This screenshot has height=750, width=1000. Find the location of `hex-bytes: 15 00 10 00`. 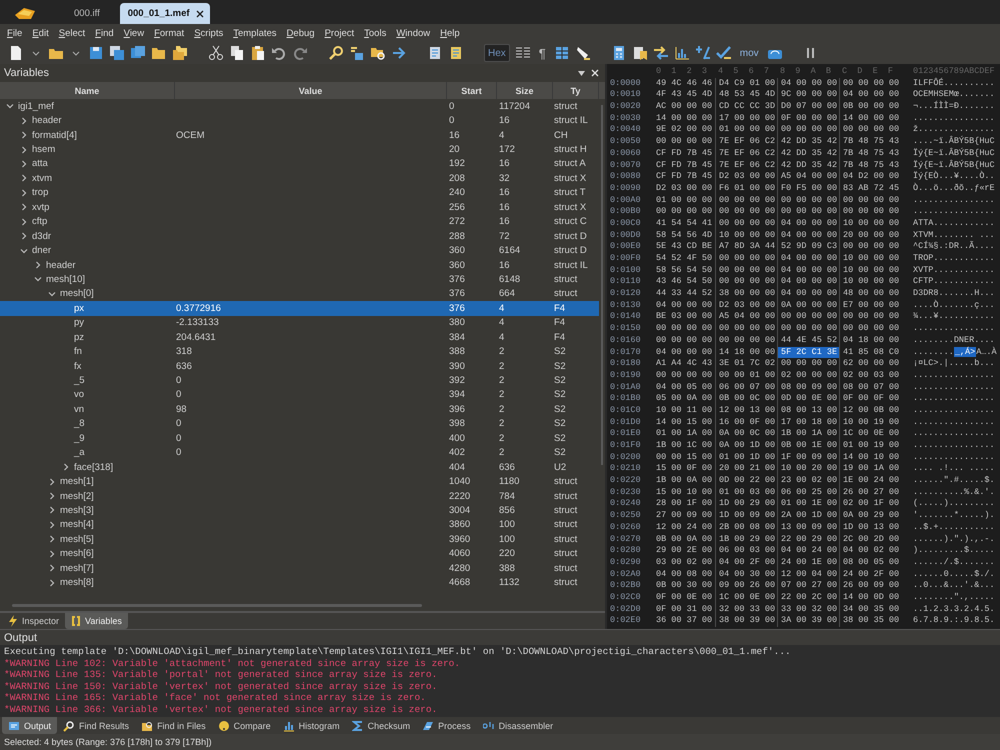

hex-bytes: 15 00 10 00 is located at coordinates (684, 492).